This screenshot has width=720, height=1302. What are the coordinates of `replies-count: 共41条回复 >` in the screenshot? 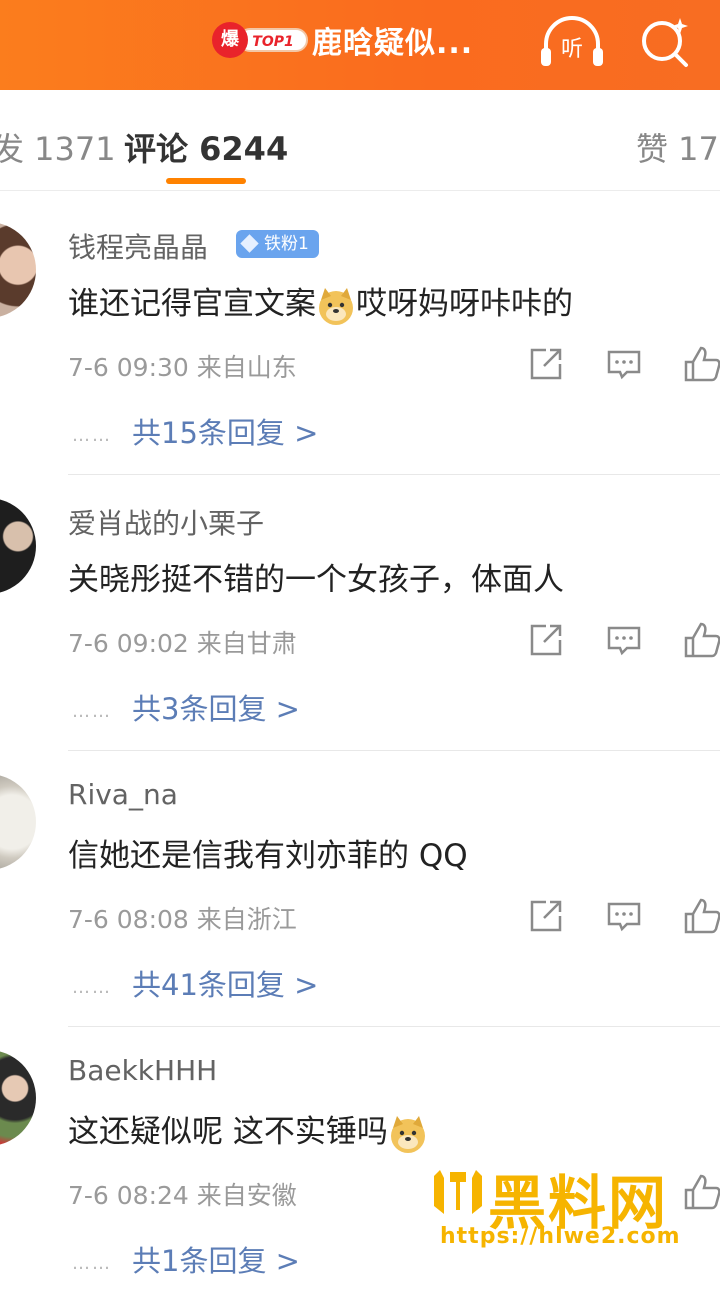 It's located at (225, 985).